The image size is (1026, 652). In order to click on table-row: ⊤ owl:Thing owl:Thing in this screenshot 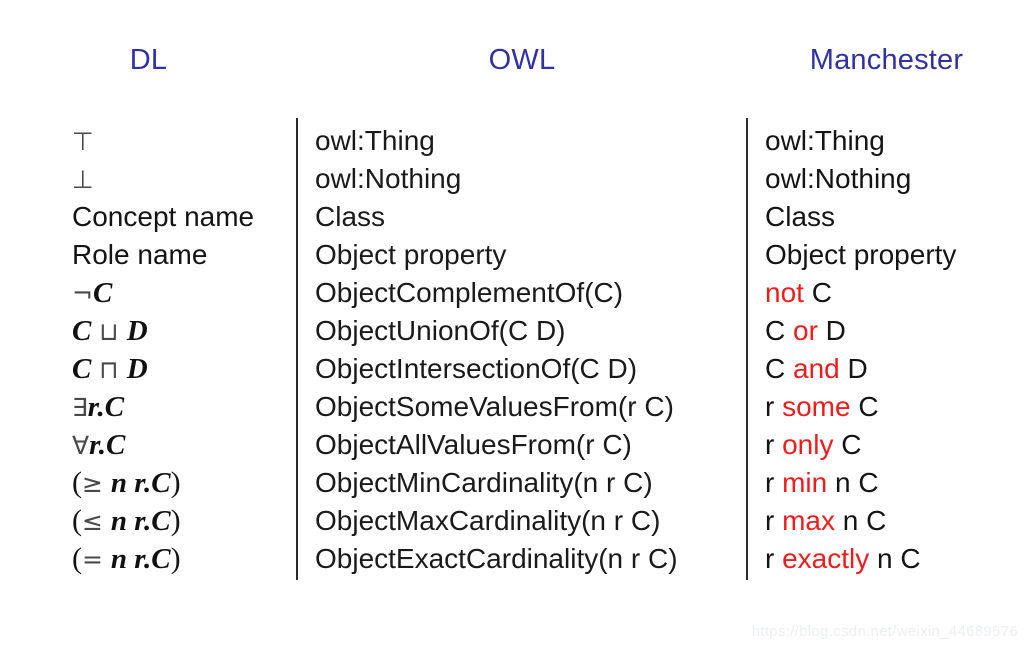, I will do `click(513, 142)`.